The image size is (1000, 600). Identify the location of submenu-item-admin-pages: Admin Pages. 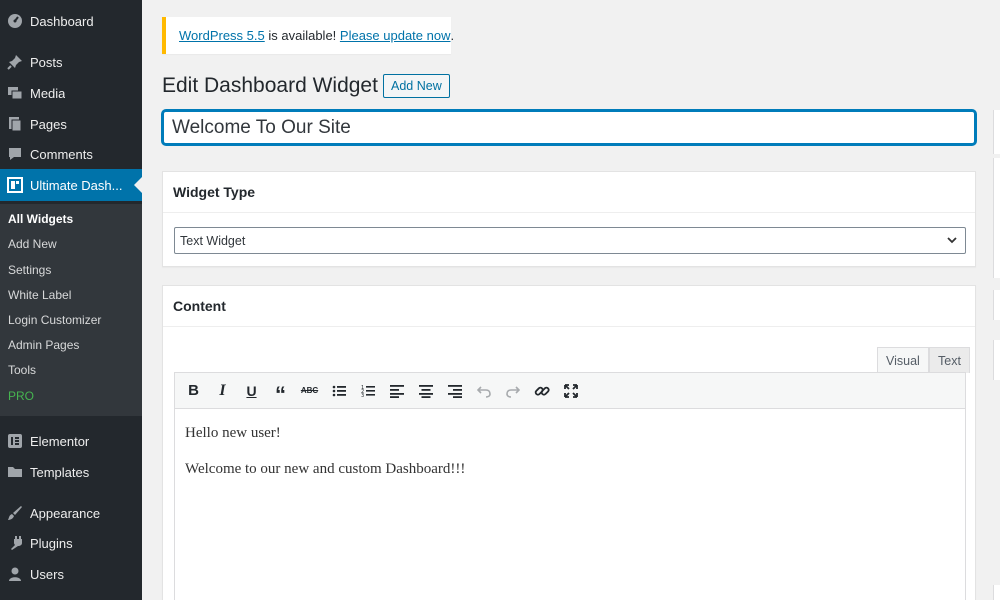
(43, 345).